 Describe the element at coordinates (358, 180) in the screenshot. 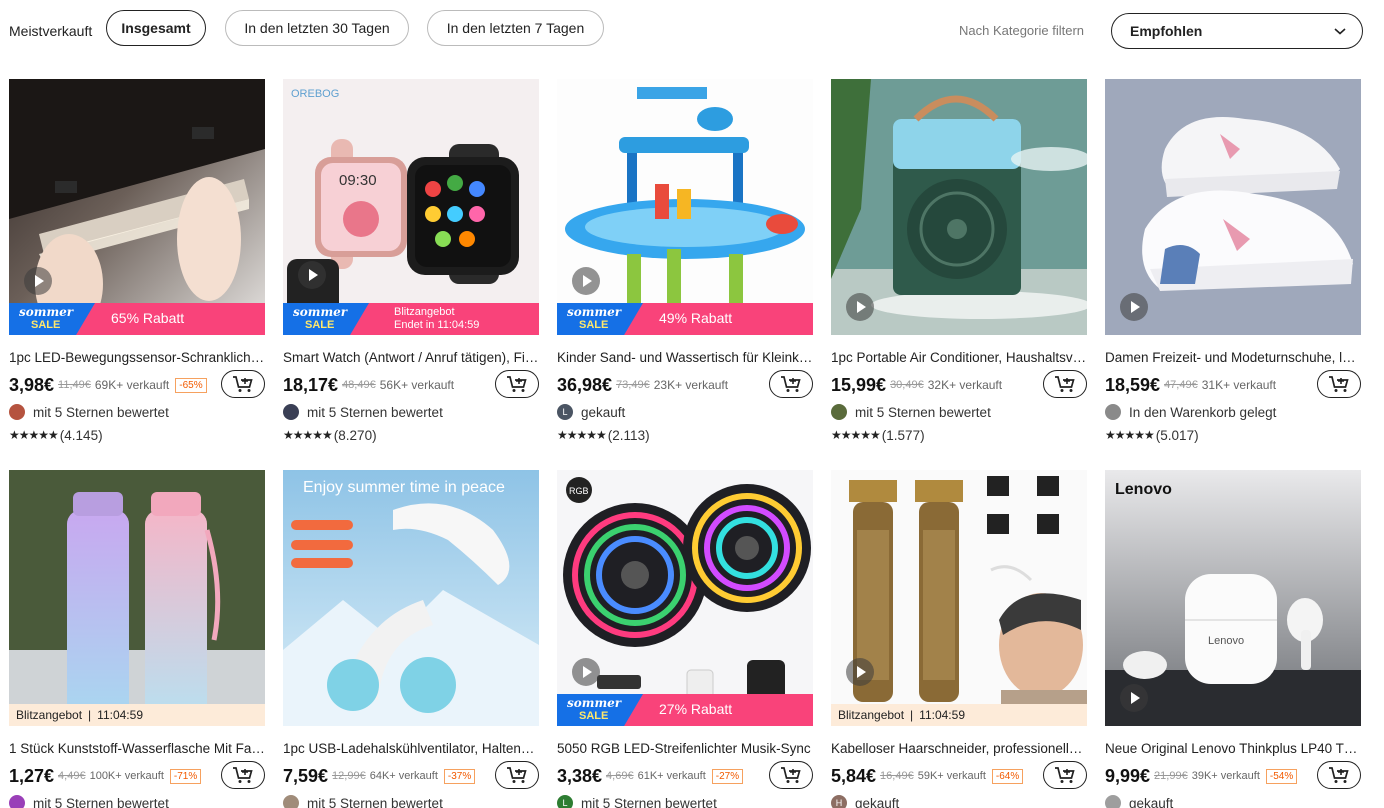

I see `svg-text: 09:30` at that location.